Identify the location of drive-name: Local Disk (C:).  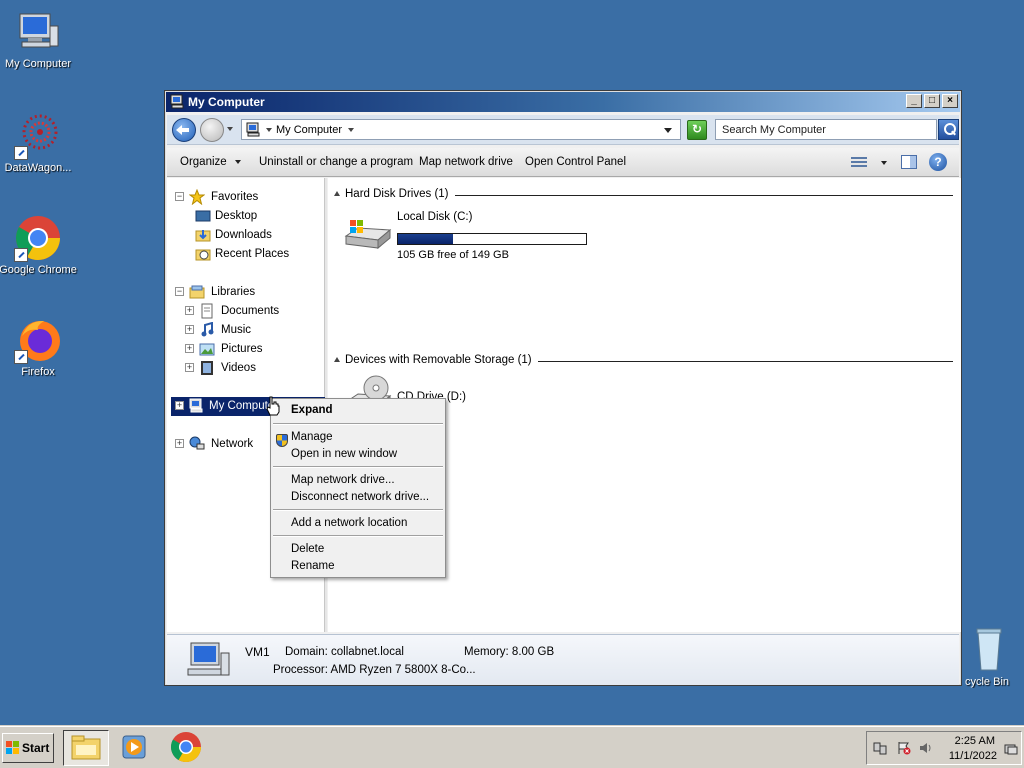
(435, 217).